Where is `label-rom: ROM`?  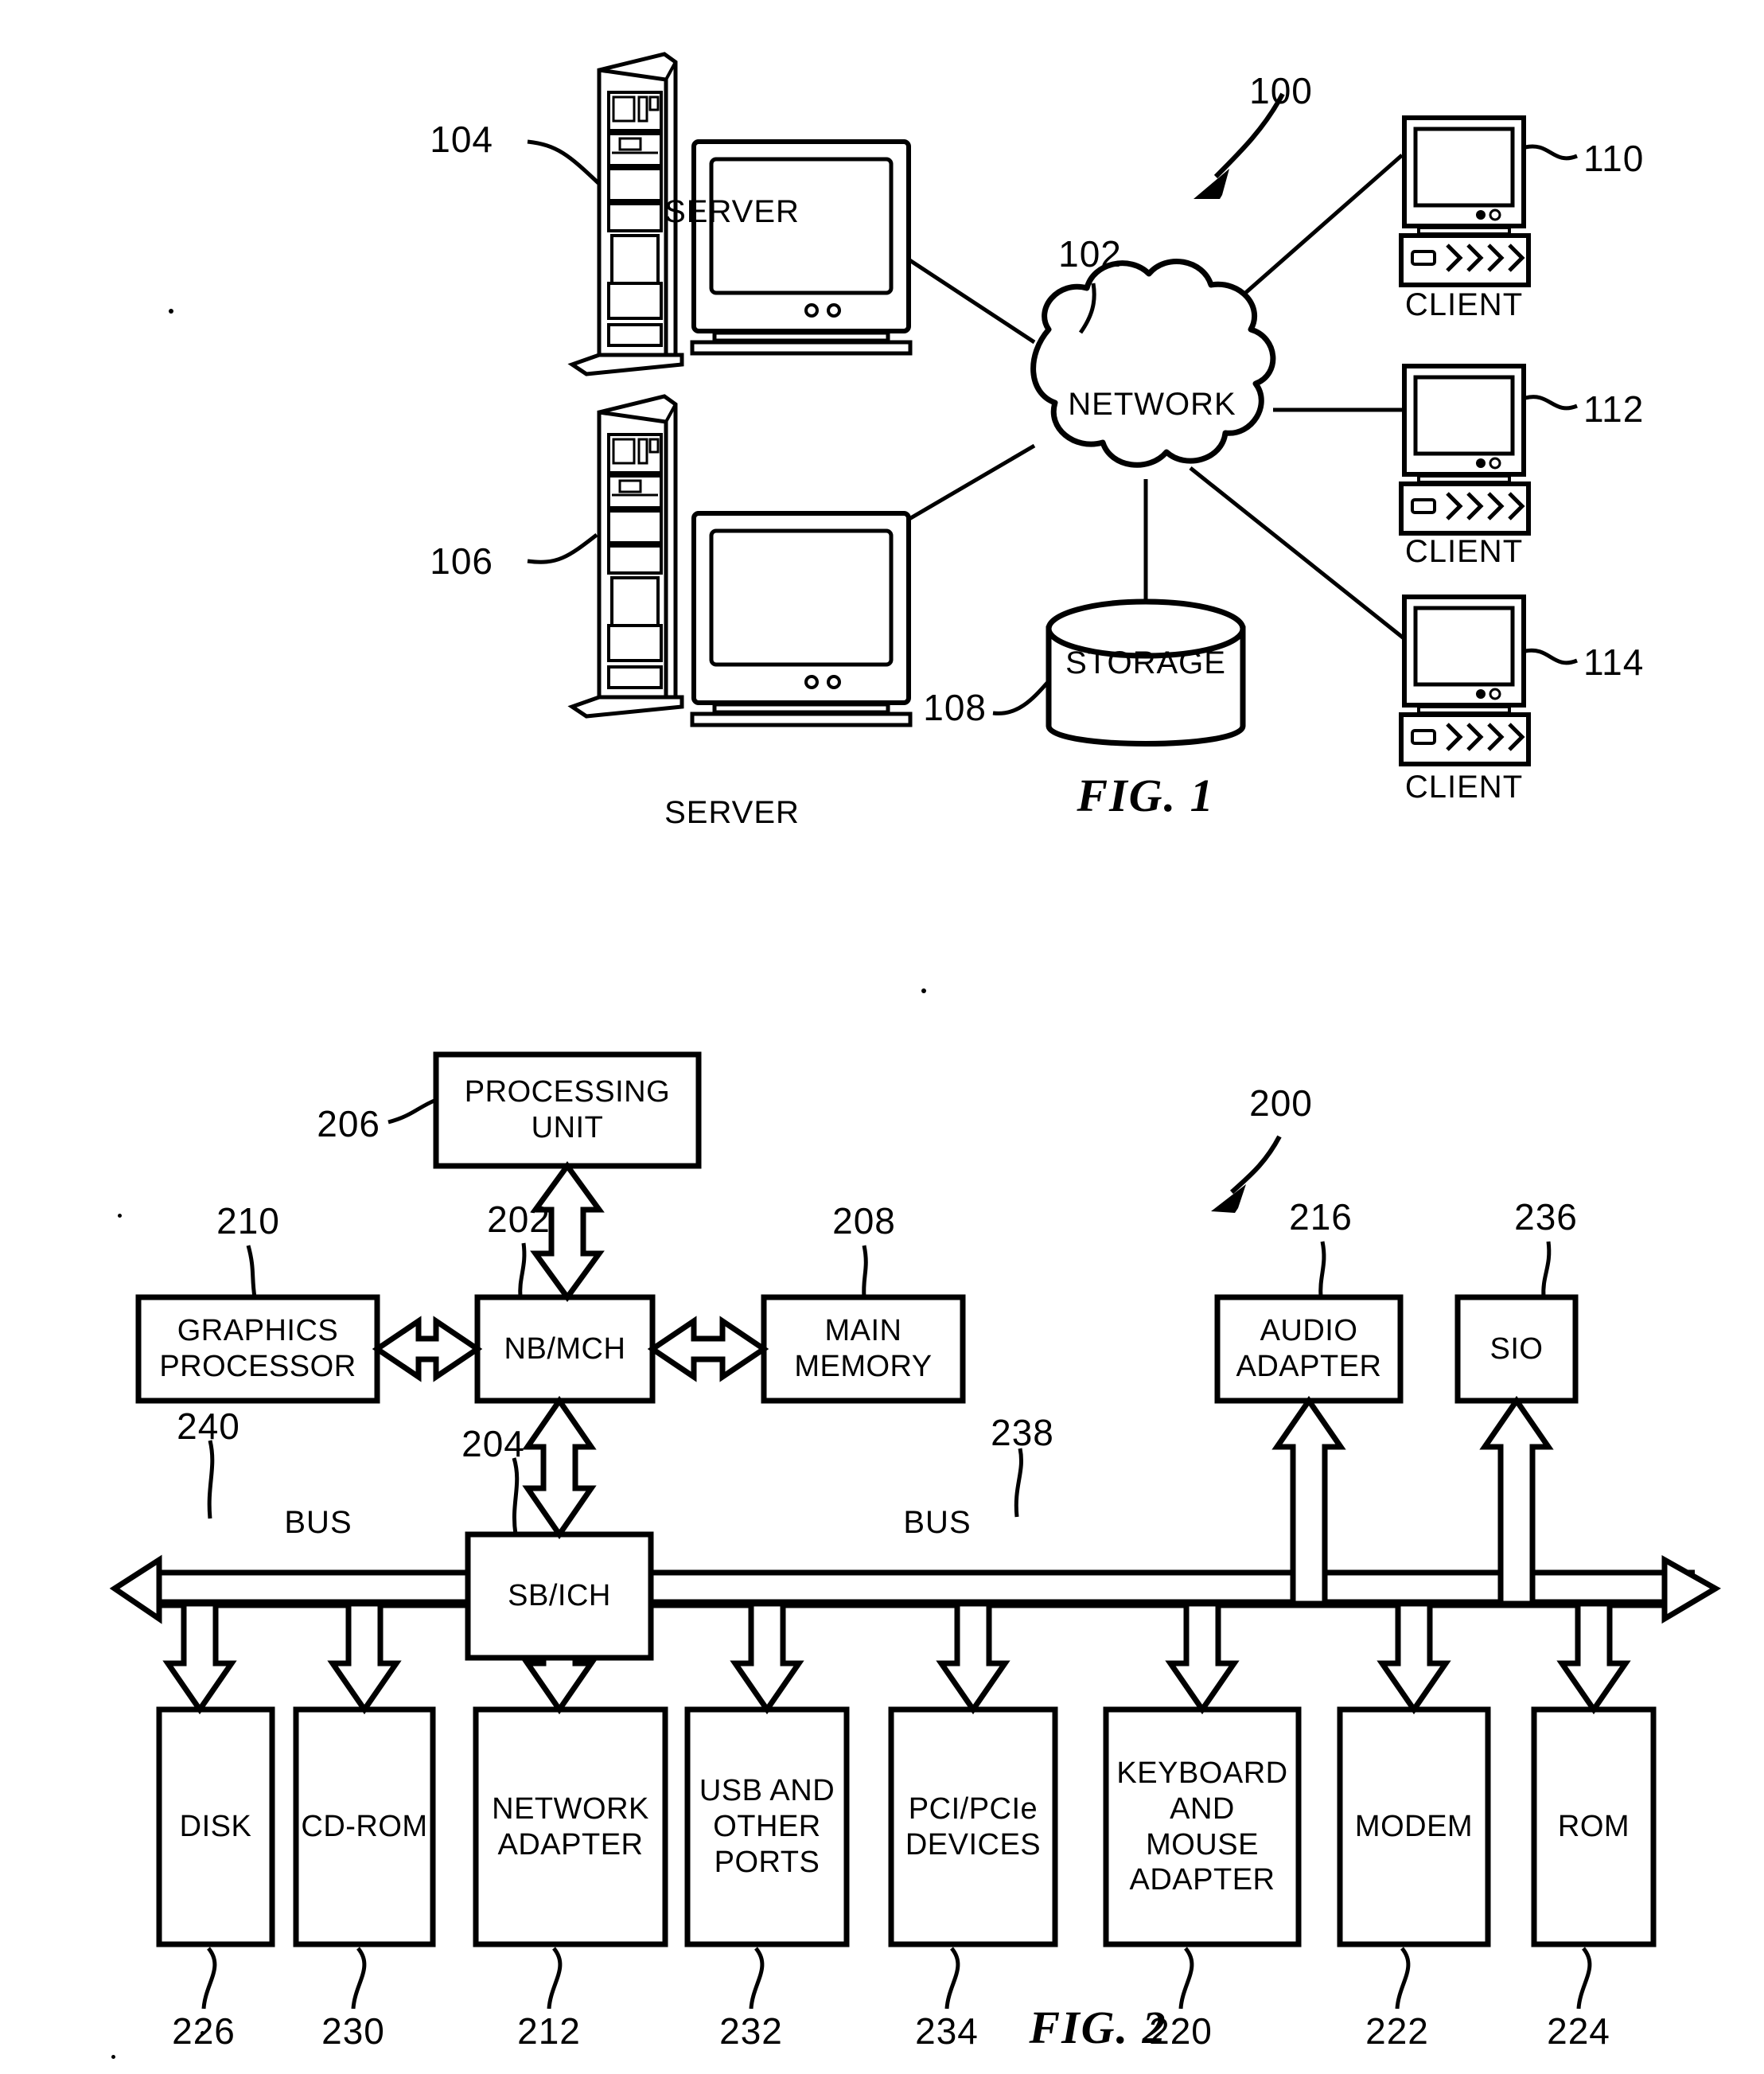 label-rom: ROM is located at coordinates (1593, 1827).